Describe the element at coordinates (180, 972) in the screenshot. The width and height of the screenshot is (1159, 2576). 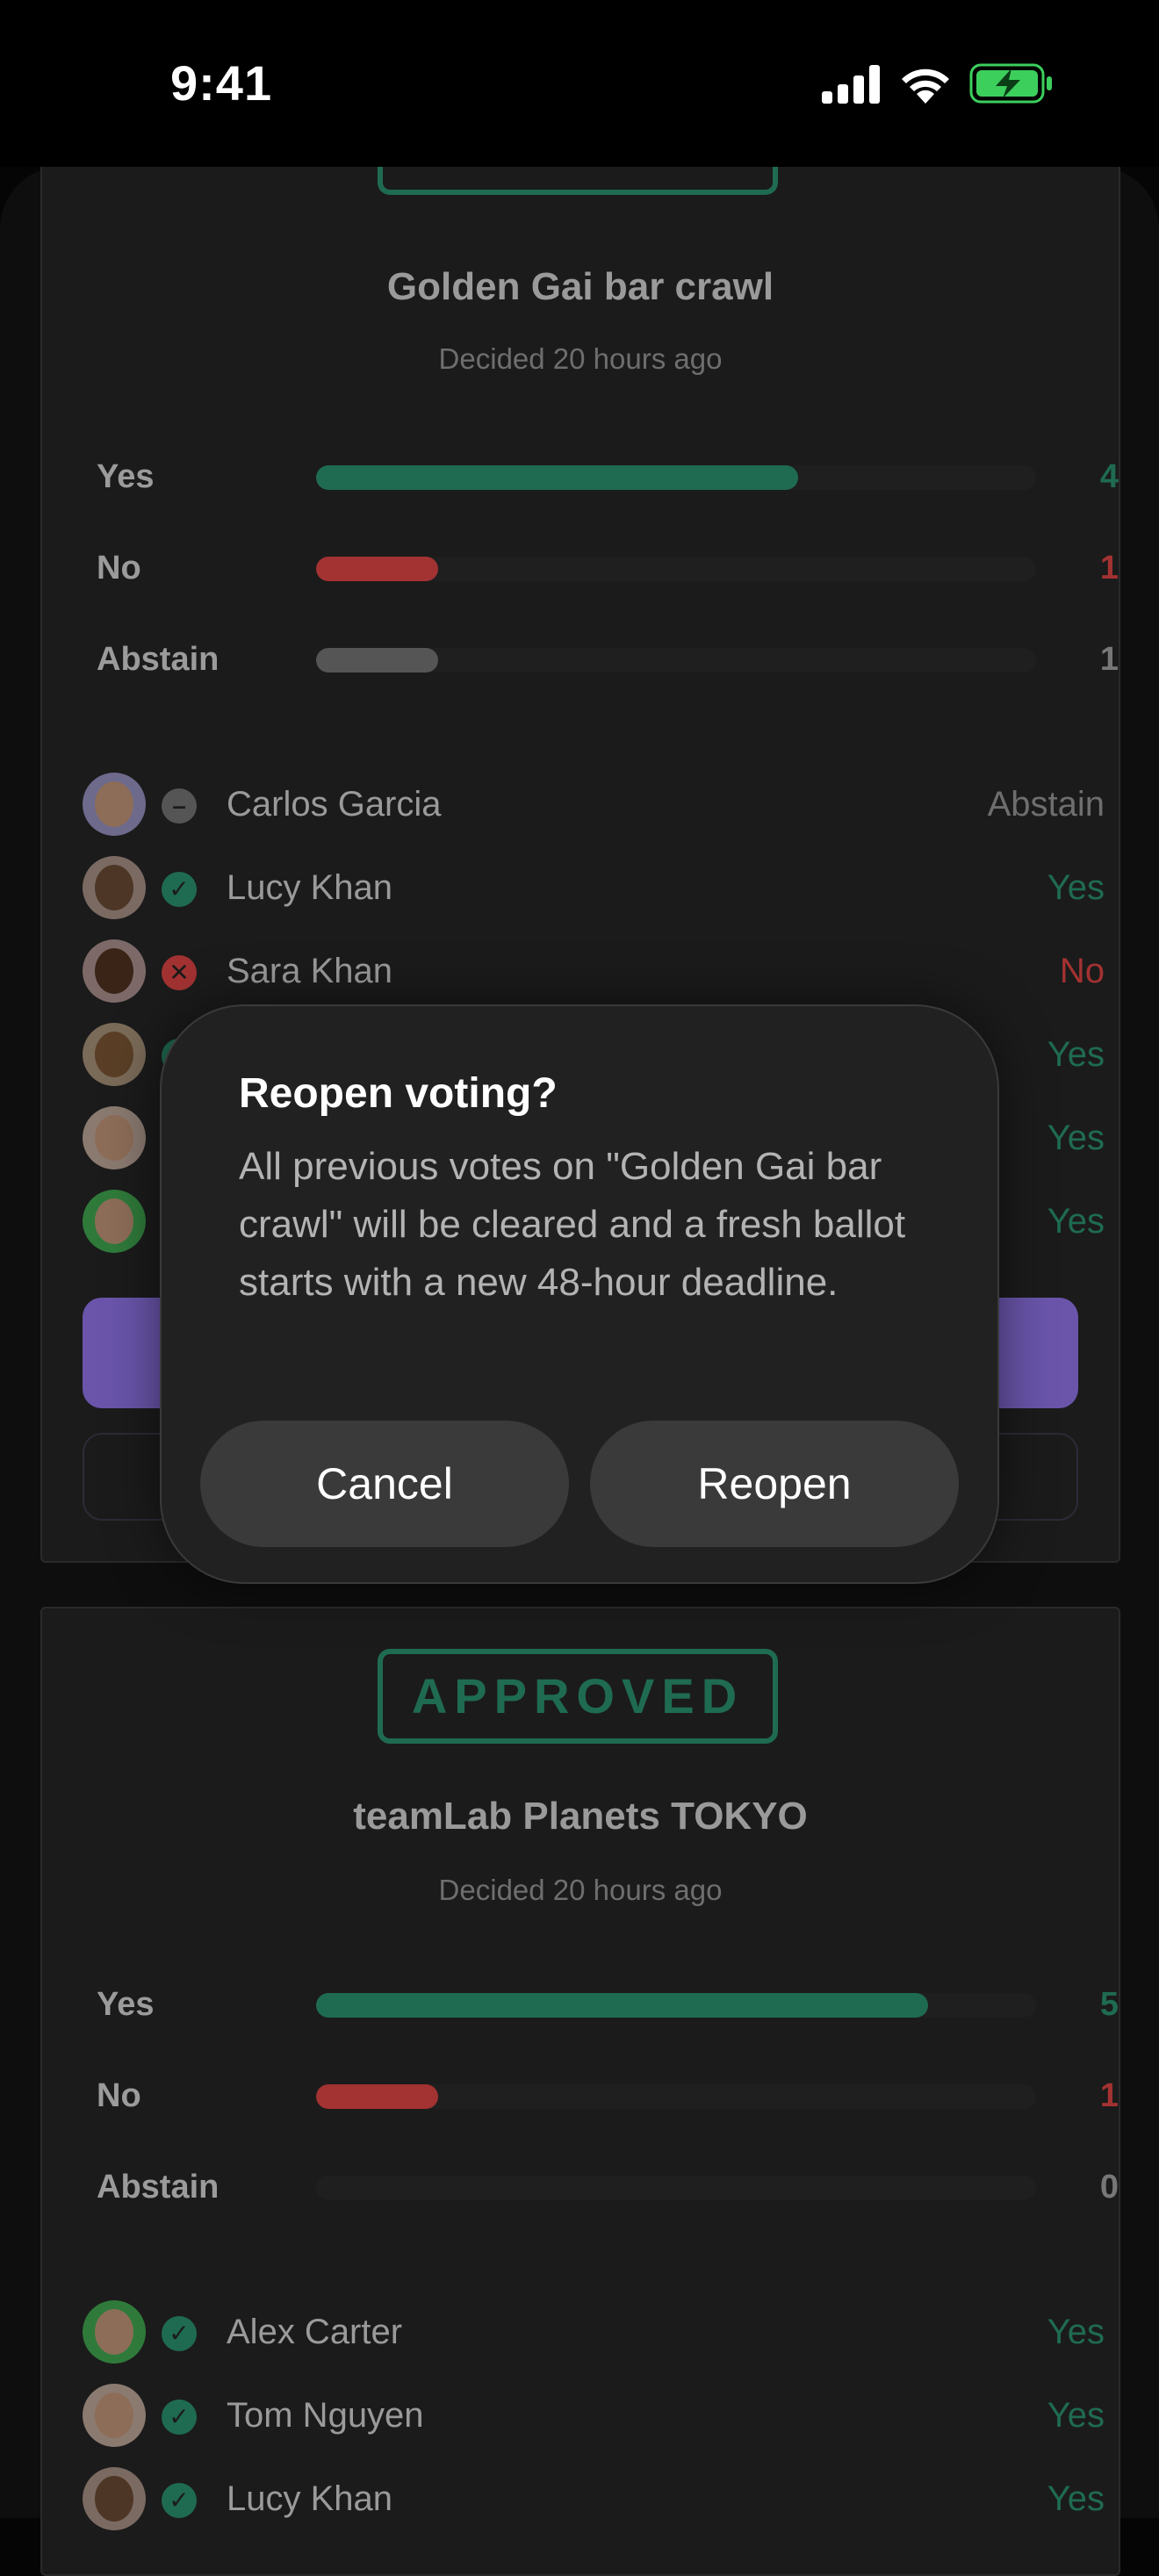
I see `cross-icon: ✕` at that location.